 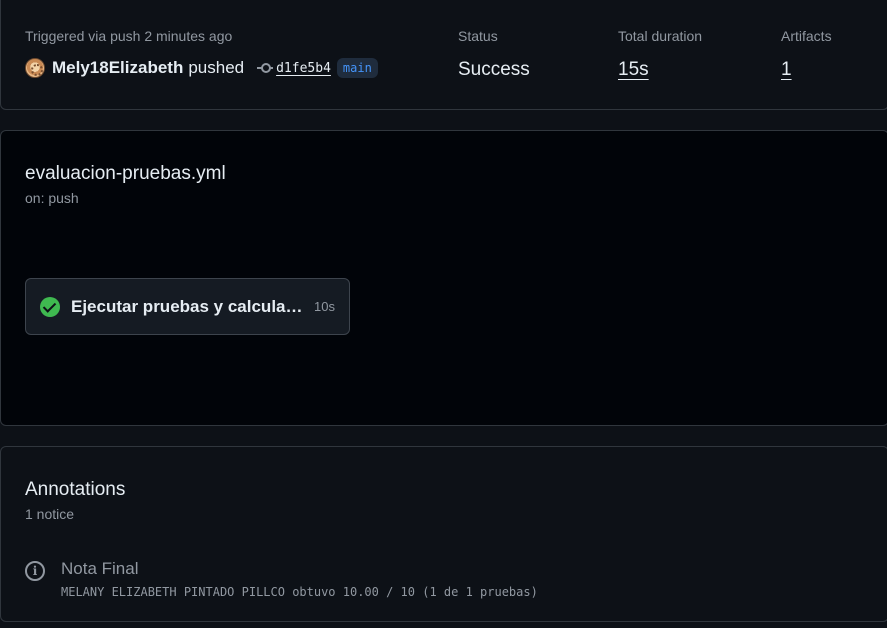 What do you see at coordinates (786, 70) in the screenshot?
I see `artifacts-link: 1` at bounding box center [786, 70].